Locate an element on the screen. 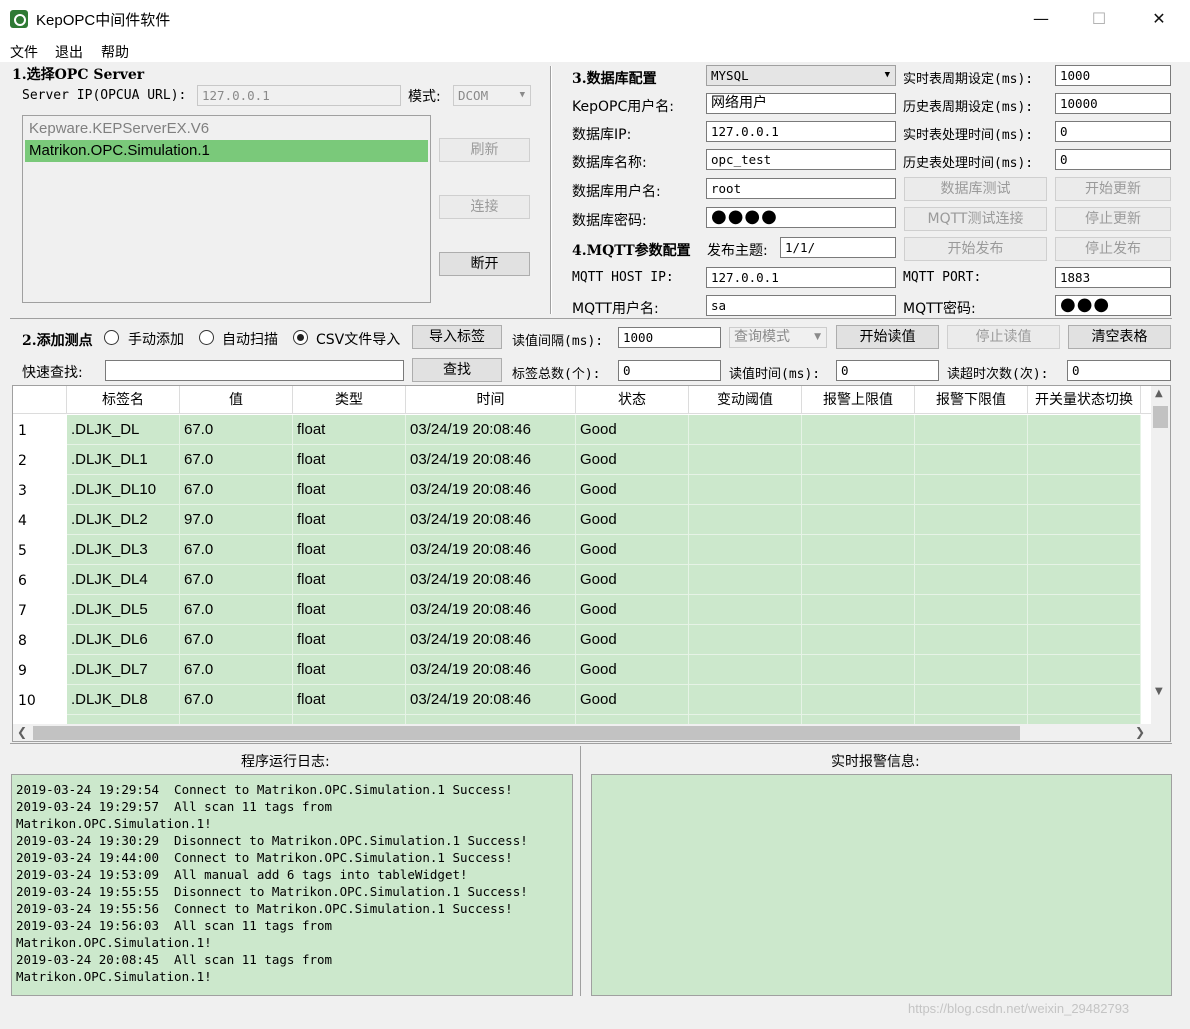 This screenshot has height=1029, width=1190. row-number: 1 is located at coordinates (40, 430).